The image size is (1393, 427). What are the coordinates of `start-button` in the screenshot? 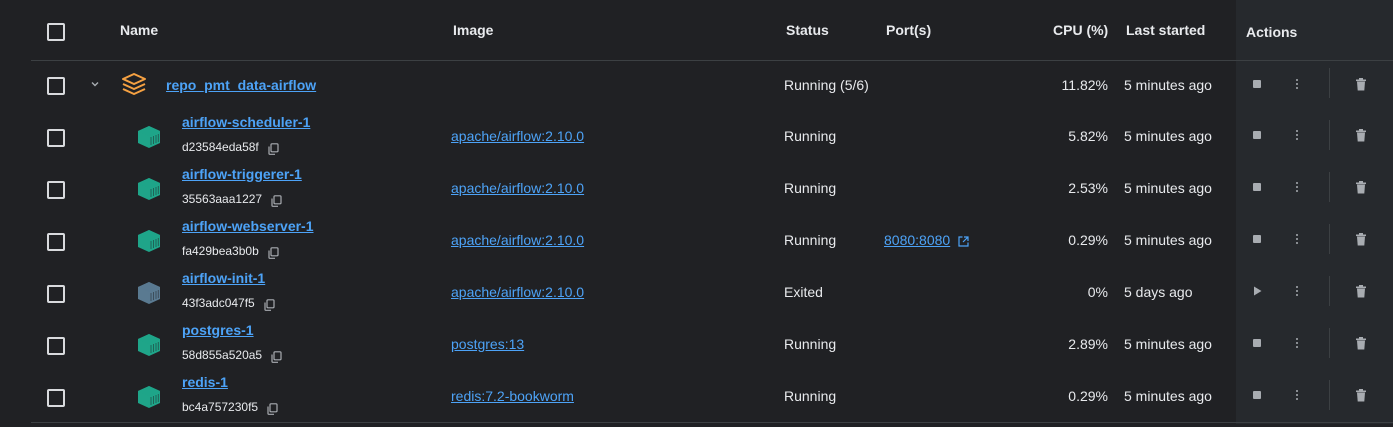 It's located at (1257, 291).